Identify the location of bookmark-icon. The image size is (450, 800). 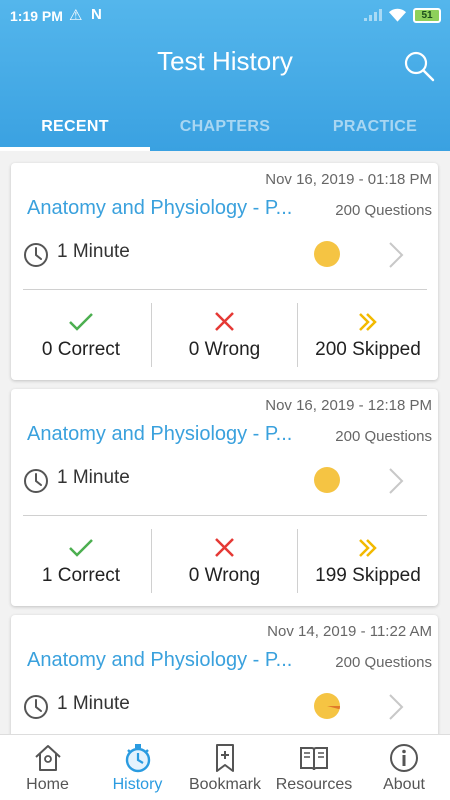
(225, 758).